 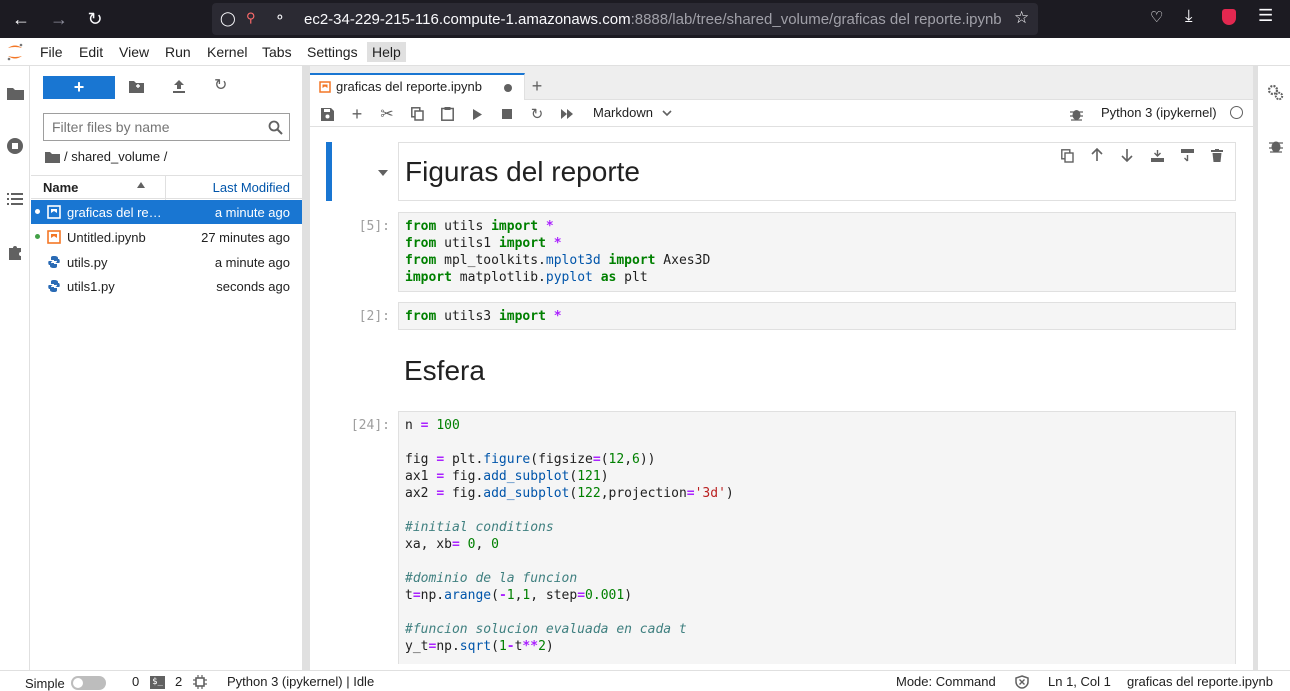 What do you see at coordinates (178, 52) in the screenshot?
I see `menu-run: Run` at bounding box center [178, 52].